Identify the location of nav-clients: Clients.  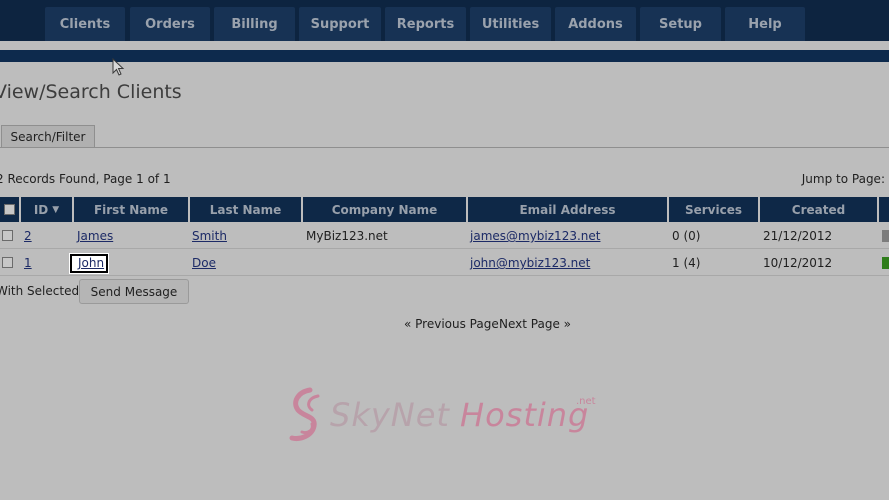
(85, 24).